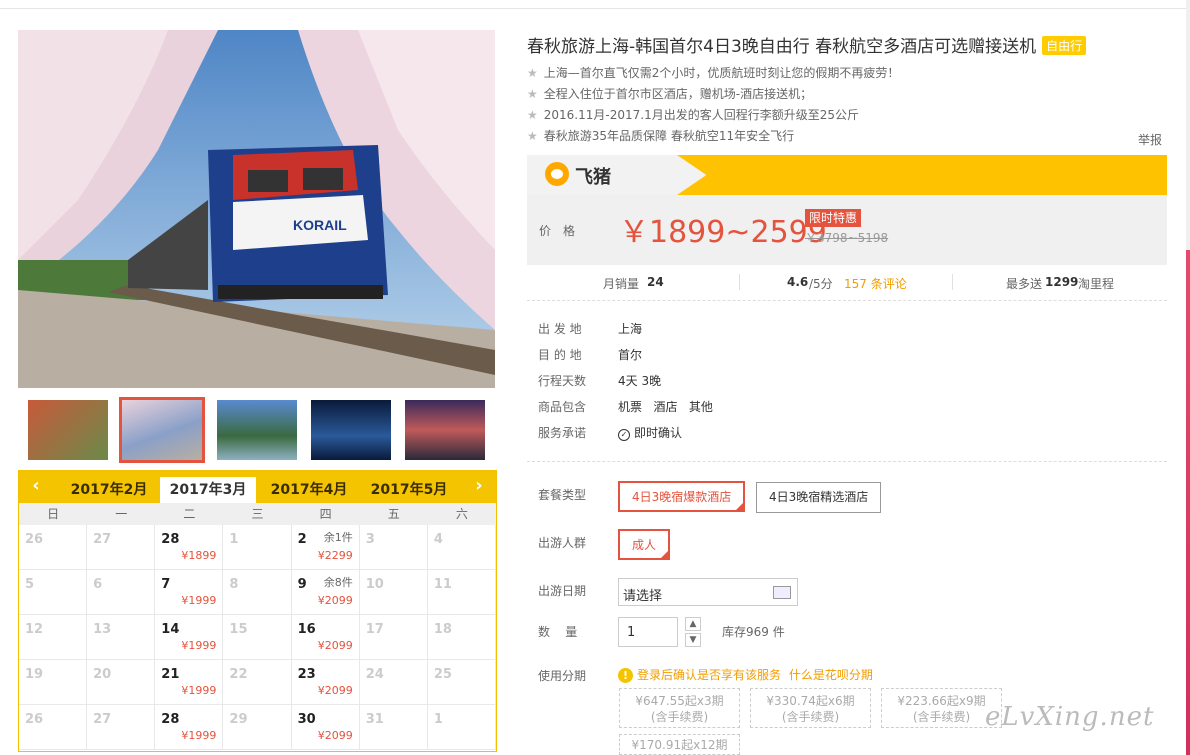  What do you see at coordinates (34, 674) in the screenshot?
I see `day-number: 19` at bounding box center [34, 674].